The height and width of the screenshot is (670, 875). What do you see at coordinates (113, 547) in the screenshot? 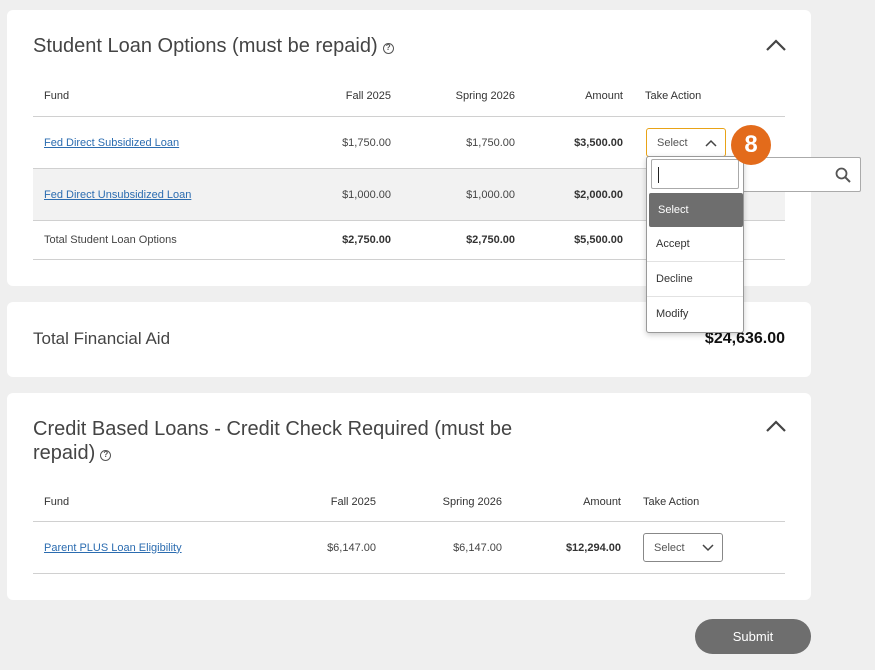
I see `fund-link: Parent PLUS Loan Eligibility` at bounding box center [113, 547].